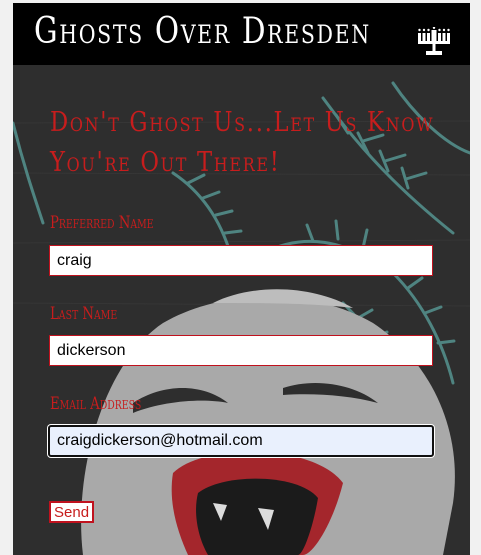 This screenshot has height=555, width=481. I want to click on site-header: Ghosts Over Dresden, so click(241, 34).